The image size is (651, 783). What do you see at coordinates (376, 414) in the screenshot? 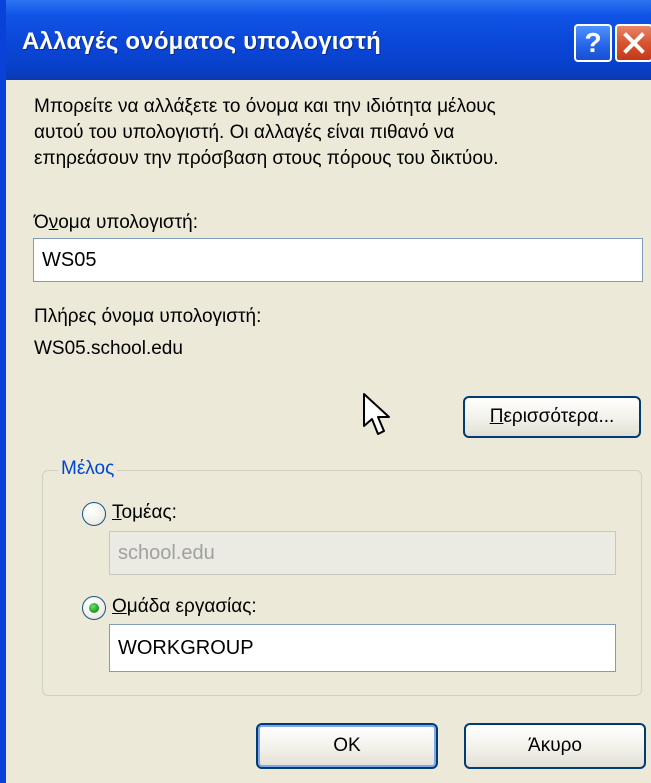
I see `mouse-cursor-icon` at bounding box center [376, 414].